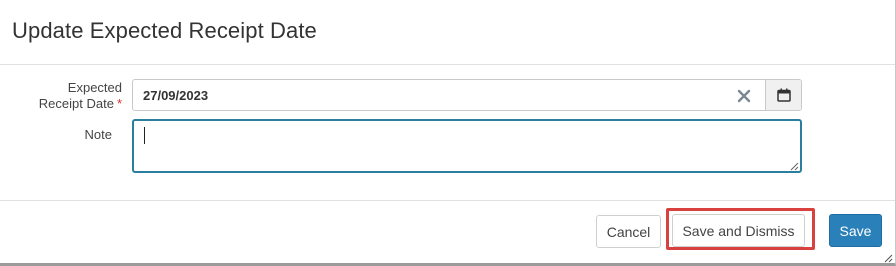 The height and width of the screenshot is (266, 896). What do you see at coordinates (98, 134) in the screenshot?
I see `note-label: Note` at bounding box center [98, 134].